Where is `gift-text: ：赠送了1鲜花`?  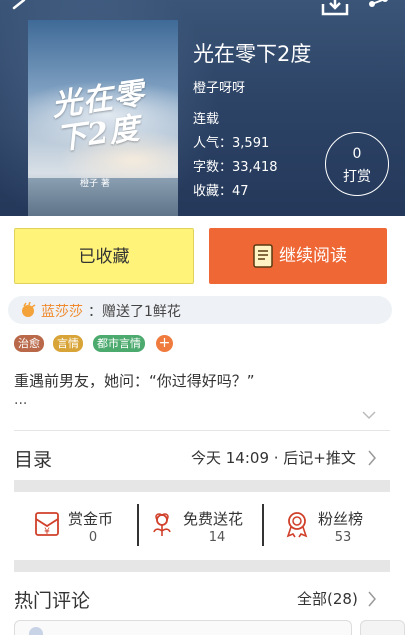 gift-text: ：赠送了1鲜花 is located at coordinates (134, 312).